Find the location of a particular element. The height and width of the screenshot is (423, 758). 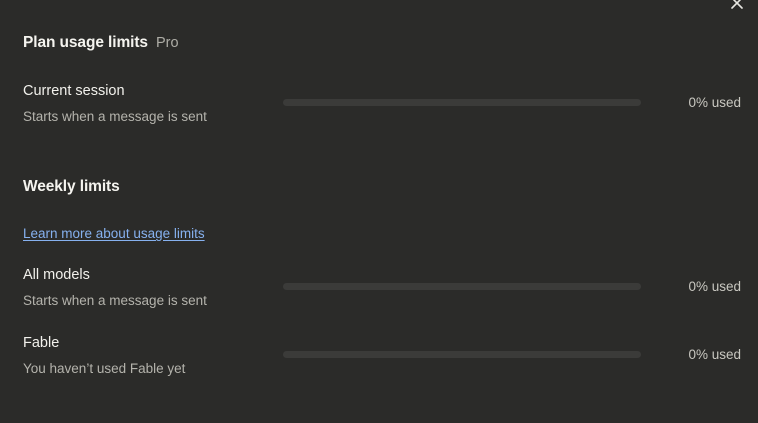

weekly-header: Weekly limits is located at coordinates (71, 187).